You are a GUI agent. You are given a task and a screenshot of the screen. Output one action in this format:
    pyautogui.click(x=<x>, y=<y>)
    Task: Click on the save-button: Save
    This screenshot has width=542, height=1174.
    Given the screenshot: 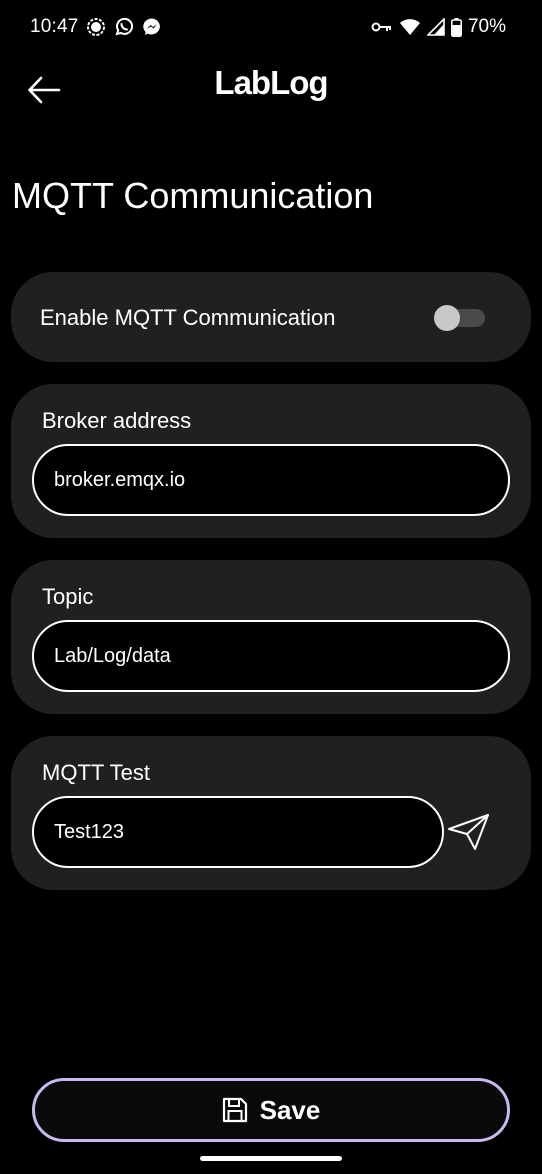 What is the action you would take?
    pyautogui.click(x=271, y=1110)
    